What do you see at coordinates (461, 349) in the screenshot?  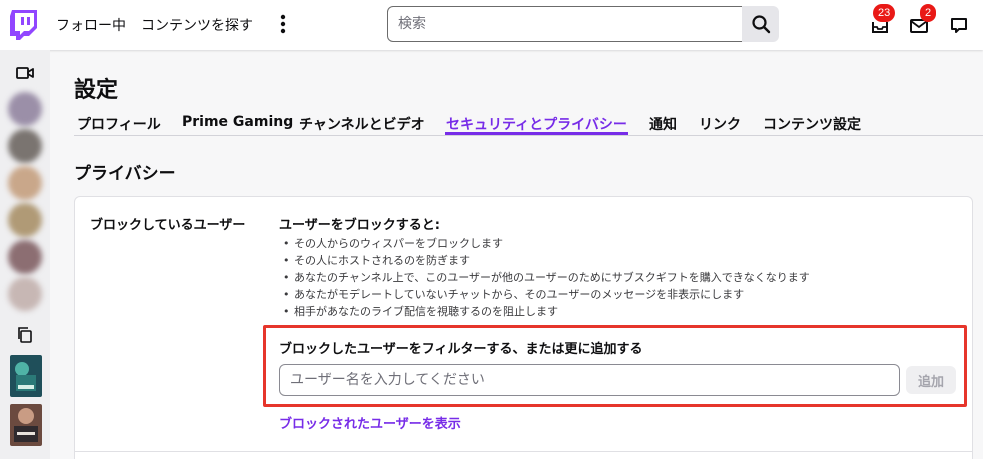 I see `filter-label: ブロックしたユーザーをフィルターする、または更に追加する` at bounding box center [461, 349].